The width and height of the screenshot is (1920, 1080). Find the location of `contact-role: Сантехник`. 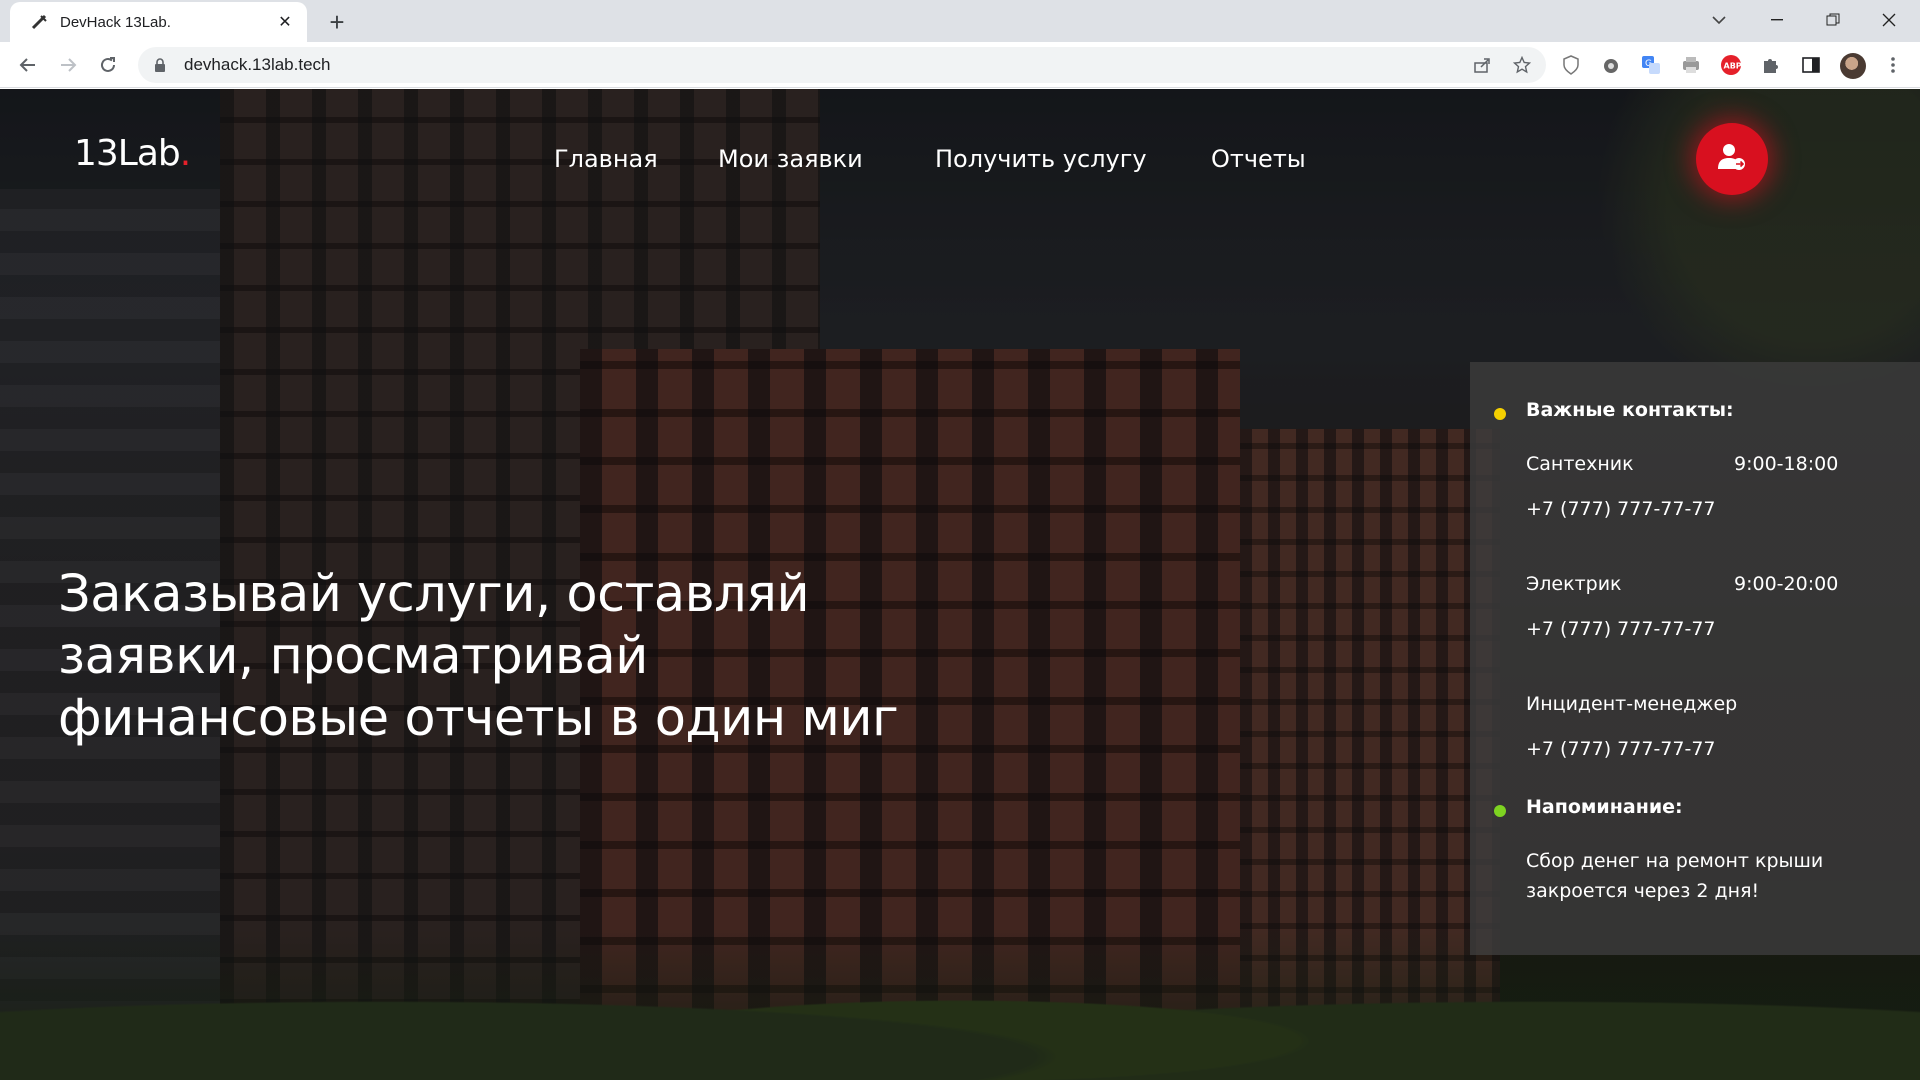

contact-role: Сантехник is located at coordinates (1580, 464).